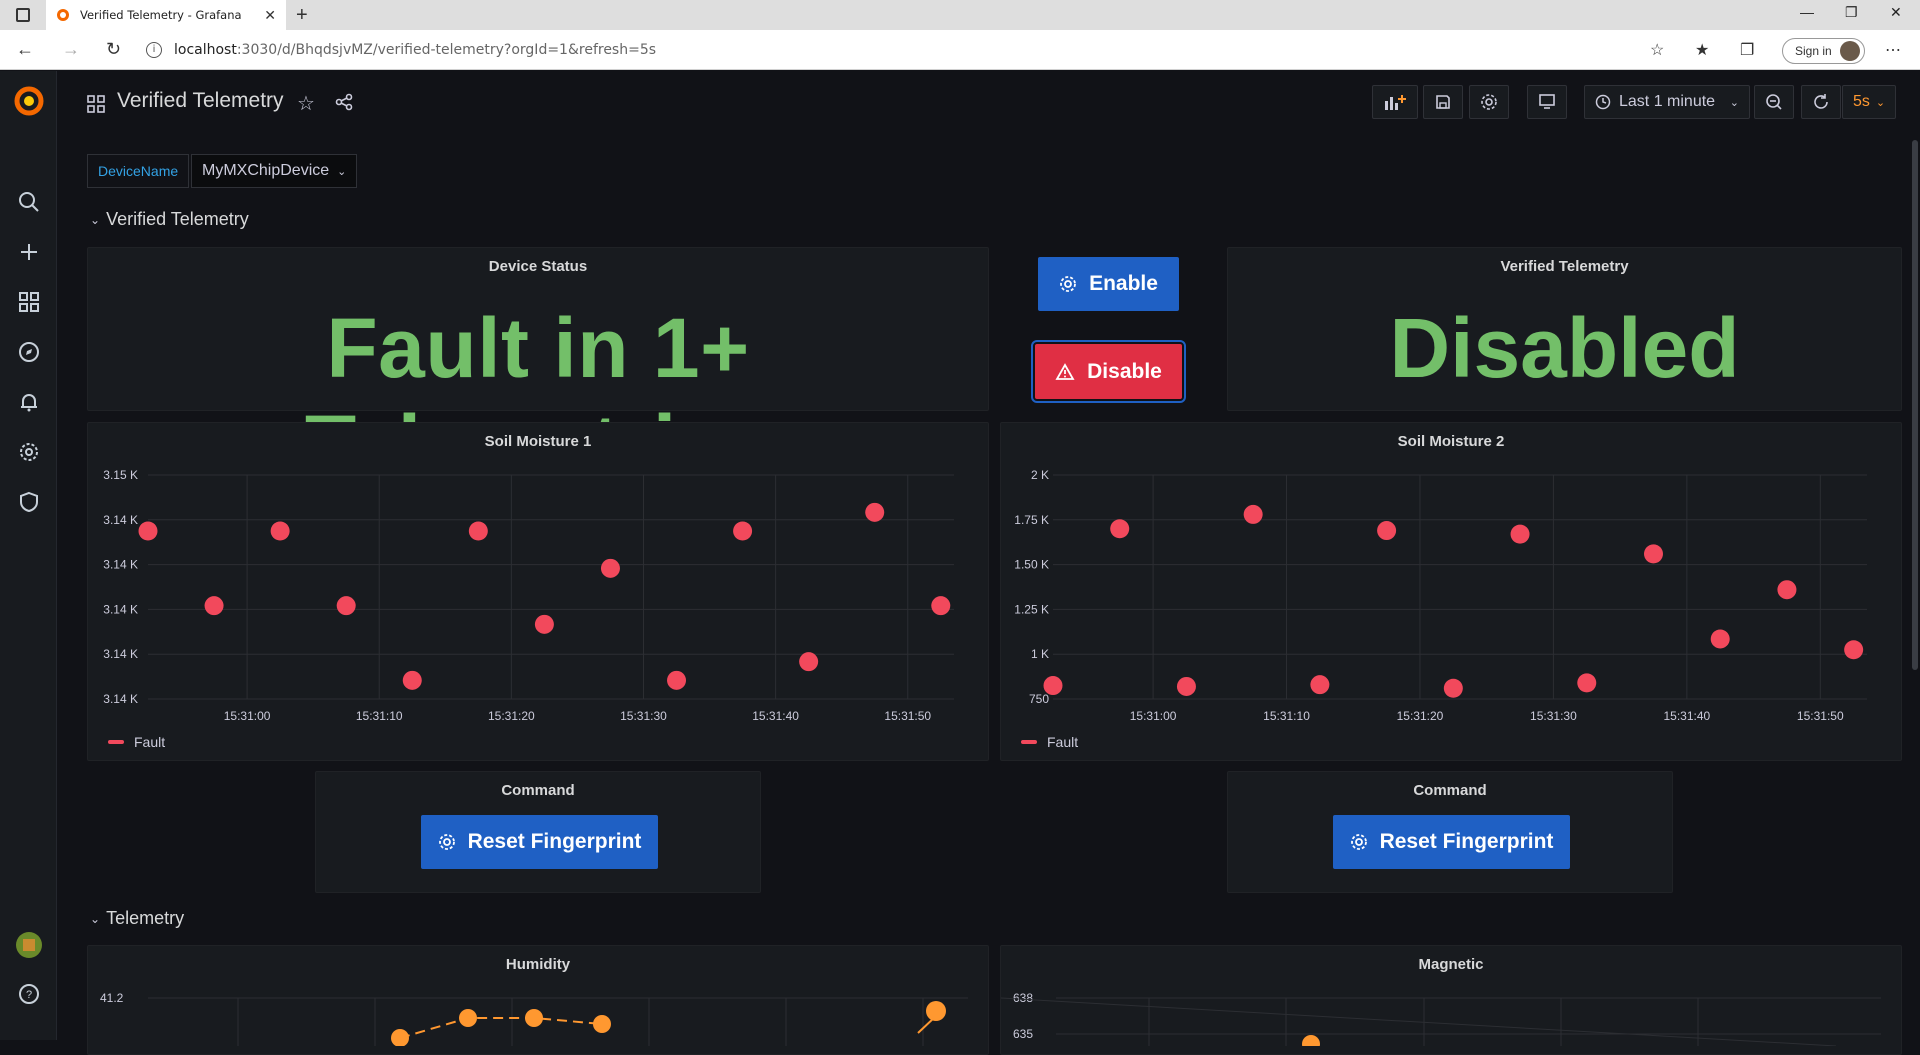 The image size is (1920, 1055). What do you see at coordinates (1813, 51) in the screenshot?
I see `sign-in-label: Sign in` at bounding box center [1813, 51].